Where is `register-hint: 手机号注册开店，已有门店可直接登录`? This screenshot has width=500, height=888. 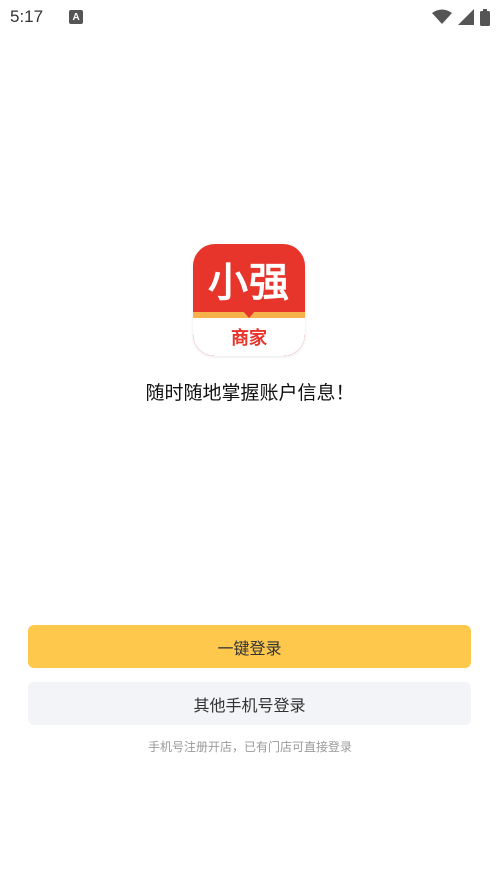 register-hint: 手机号注册开店，已有门店可直接登录 is located at coordinates (249, 747).